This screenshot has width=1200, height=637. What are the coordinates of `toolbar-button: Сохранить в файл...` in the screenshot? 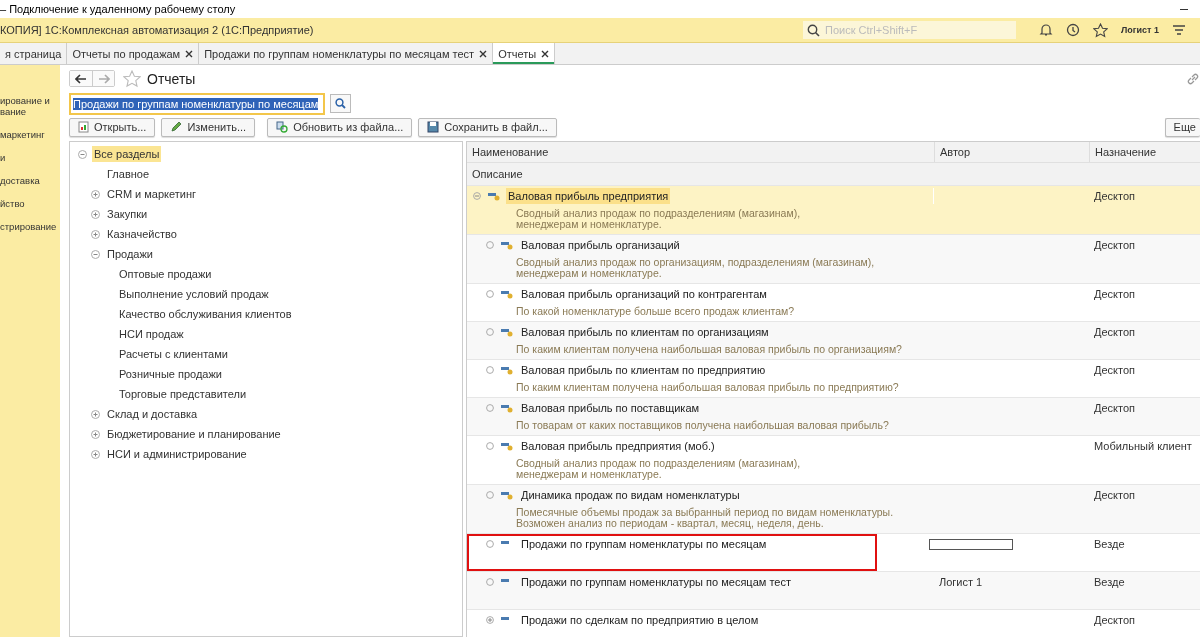 It's located at (487, 127).